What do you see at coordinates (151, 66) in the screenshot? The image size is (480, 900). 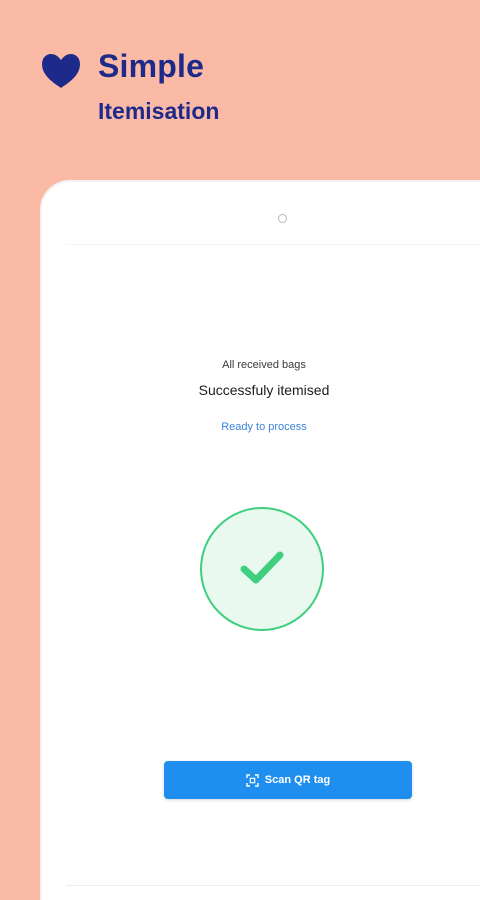 I see `brand-title: Simple` at bounding box center [151, 66].